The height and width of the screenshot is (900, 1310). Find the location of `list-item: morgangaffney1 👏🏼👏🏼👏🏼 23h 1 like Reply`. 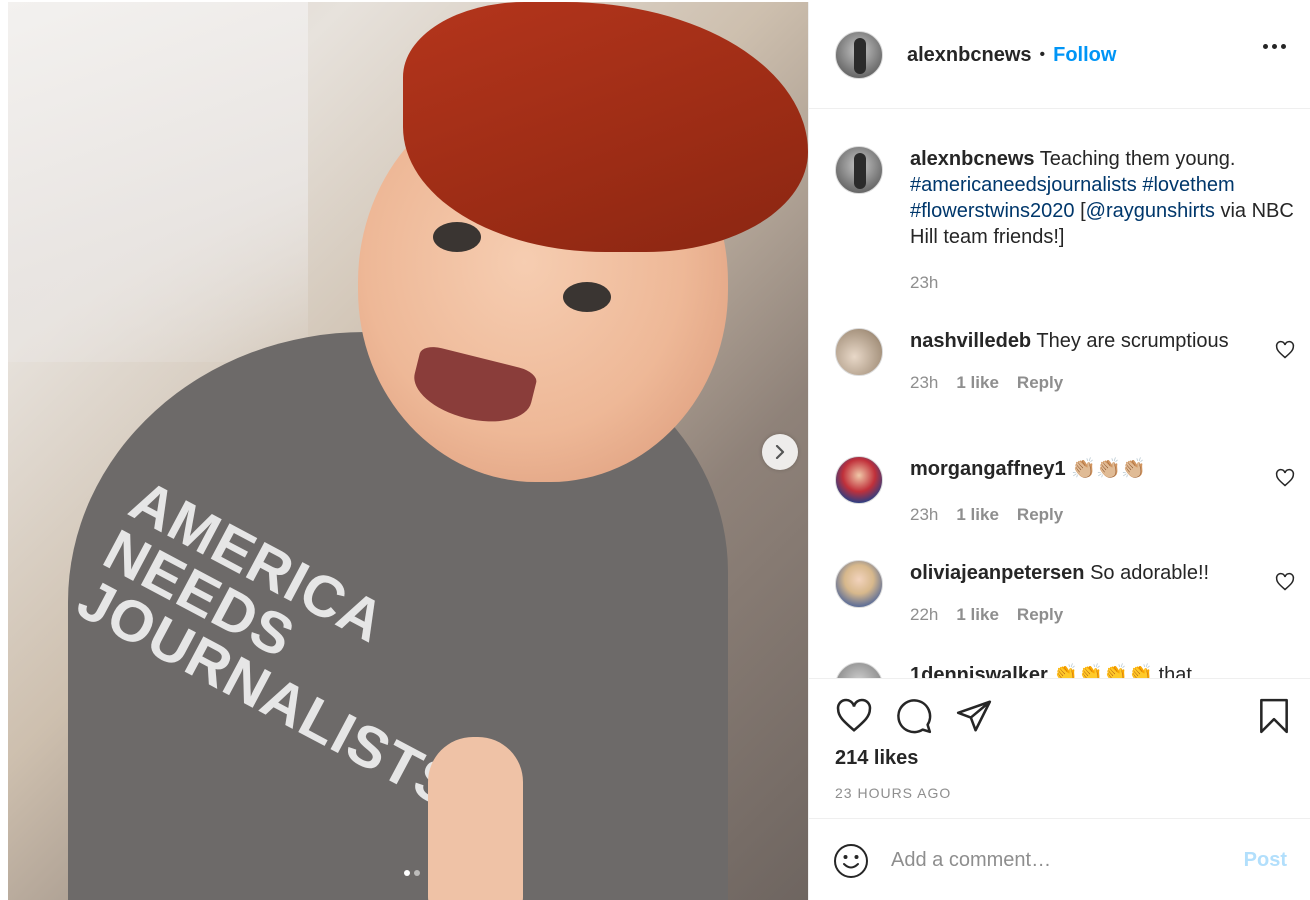

list-item: morgangaffney1 👏🏼👏🏼👏🏼 23h 1 like Reply is located at coordinates (1065, 492).